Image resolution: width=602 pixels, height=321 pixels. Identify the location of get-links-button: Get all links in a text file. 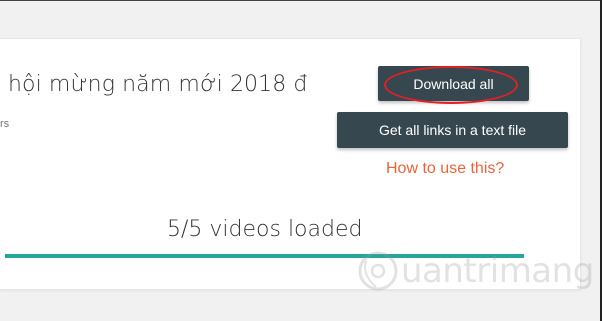
(452, 130).